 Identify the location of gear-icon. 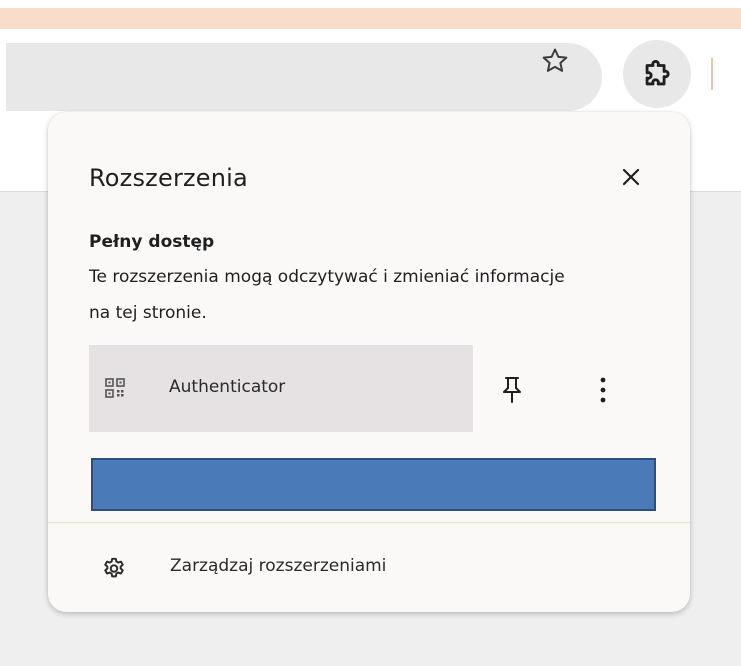
(114, 567).